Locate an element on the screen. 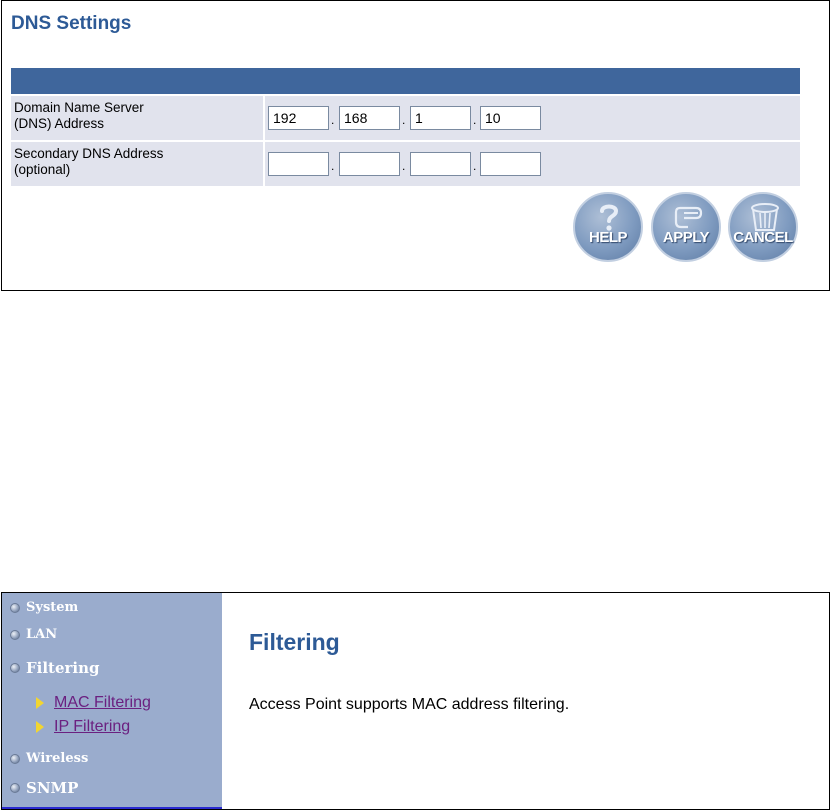 Image resolution: width=832 pixels, height=812 pixels. sidebar-item-filtering: Filtering is located at coordinates (55, 668).